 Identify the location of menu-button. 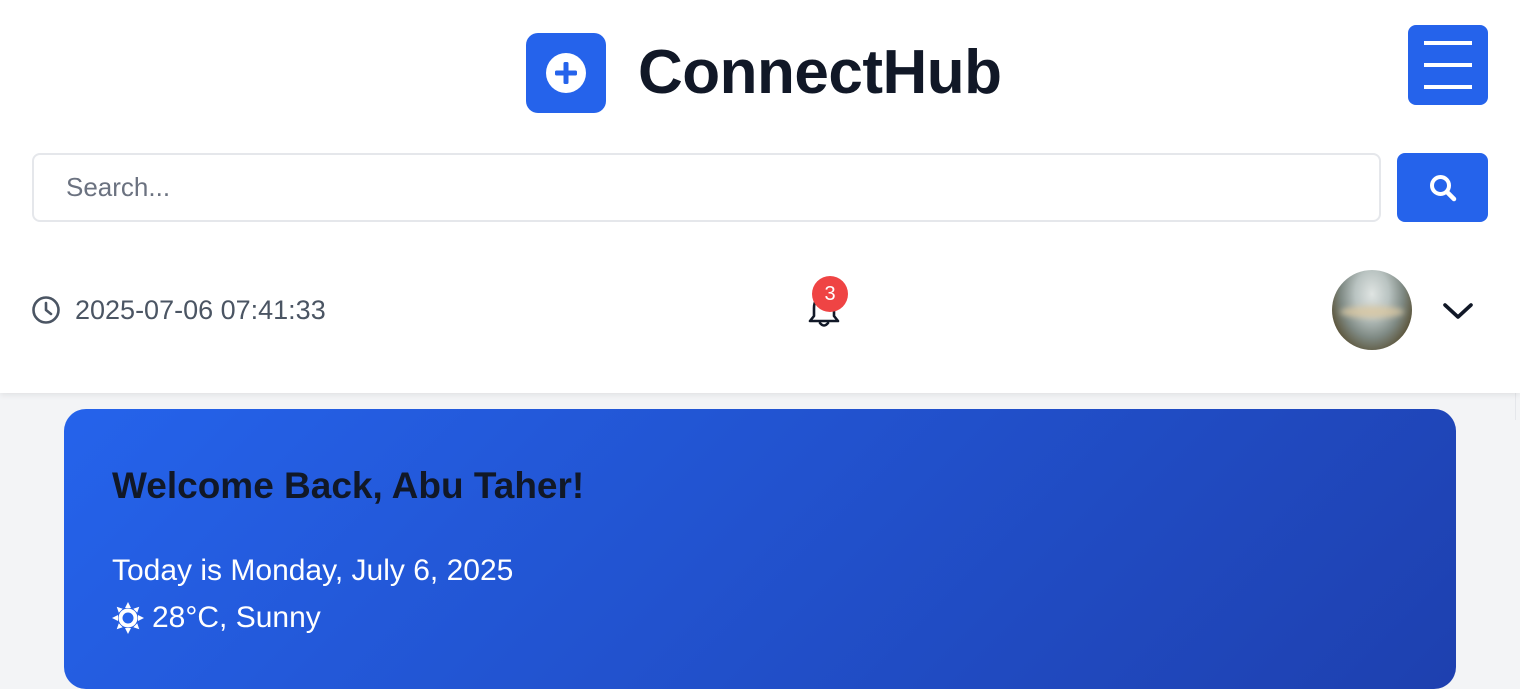
(1448, 65).